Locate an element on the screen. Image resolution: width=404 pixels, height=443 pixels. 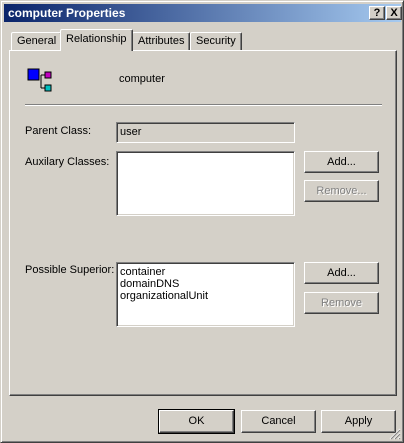
tab-security: Security is located at coordinates (216, 41).